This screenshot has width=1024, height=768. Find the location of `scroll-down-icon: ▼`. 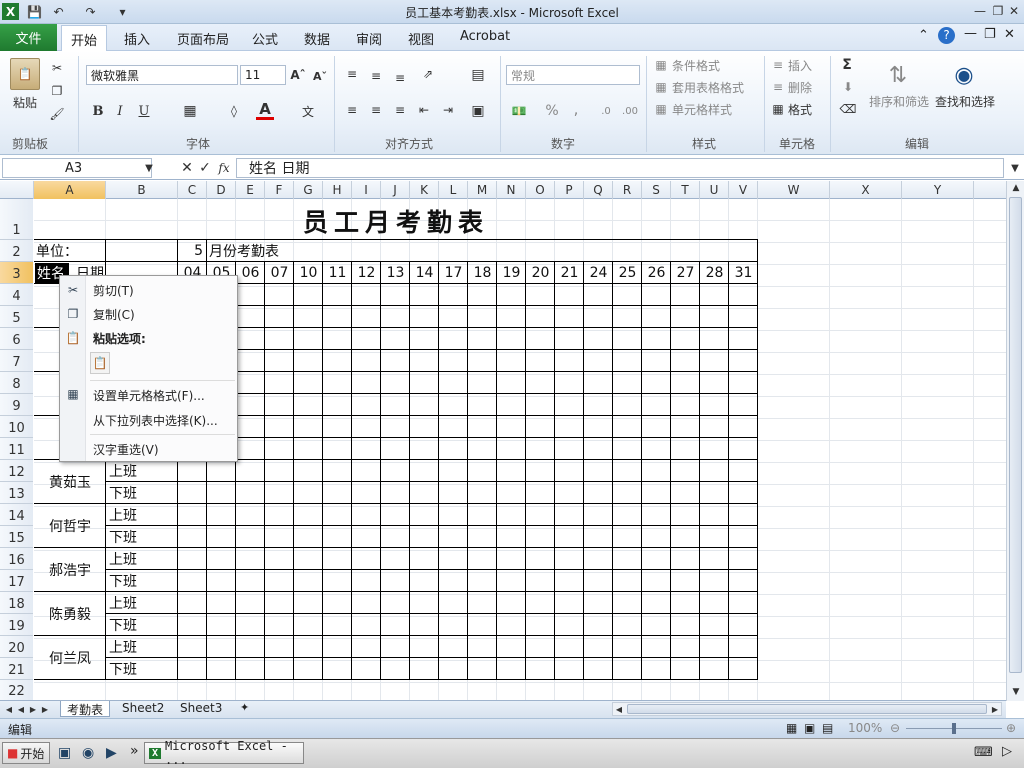

scroll-down-icon: ▼ is located at coordinates (1016, 692).